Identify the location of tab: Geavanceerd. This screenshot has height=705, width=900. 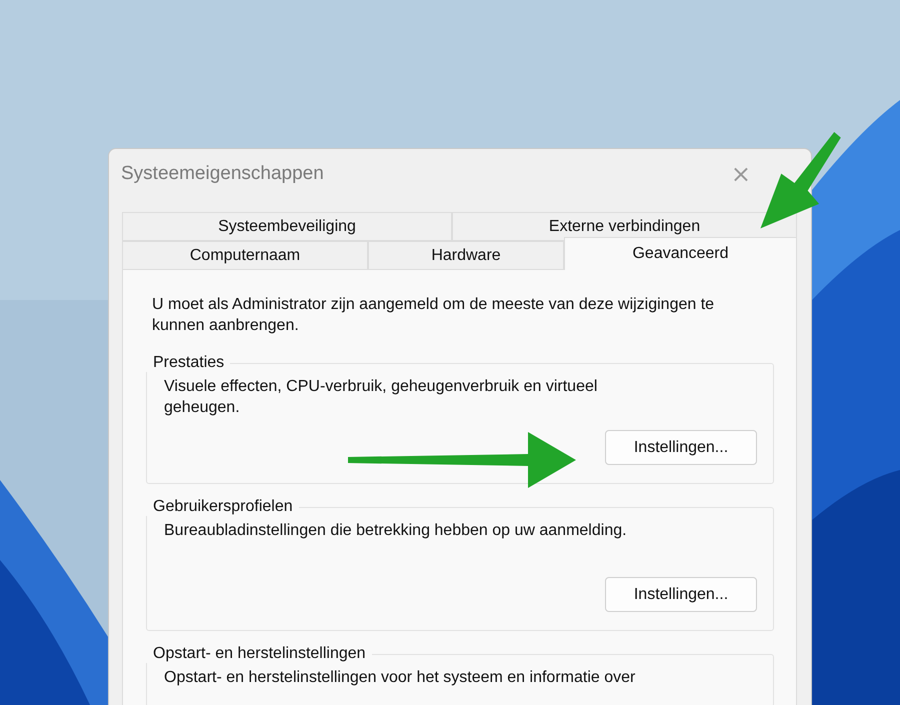
(680, 253).